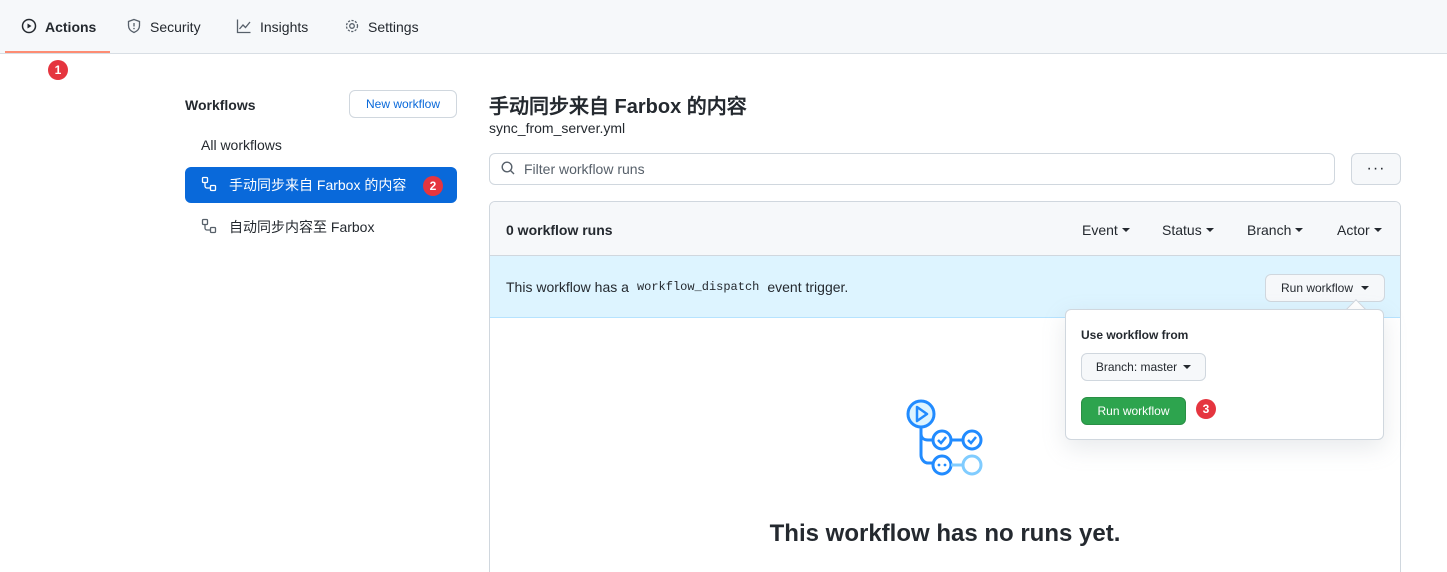  Describe the element at coordinates (393, 27) in the screenshot. I see `tab-label: Settings` at that location.